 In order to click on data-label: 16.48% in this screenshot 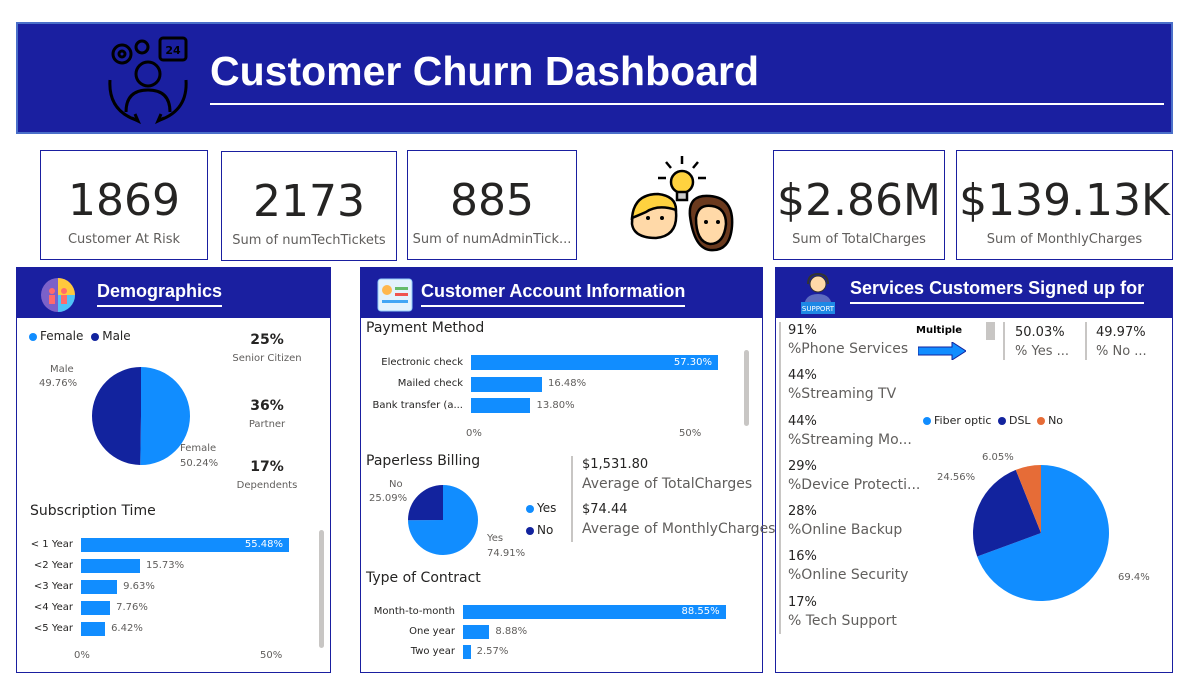, I will do `click(567, 383)`.